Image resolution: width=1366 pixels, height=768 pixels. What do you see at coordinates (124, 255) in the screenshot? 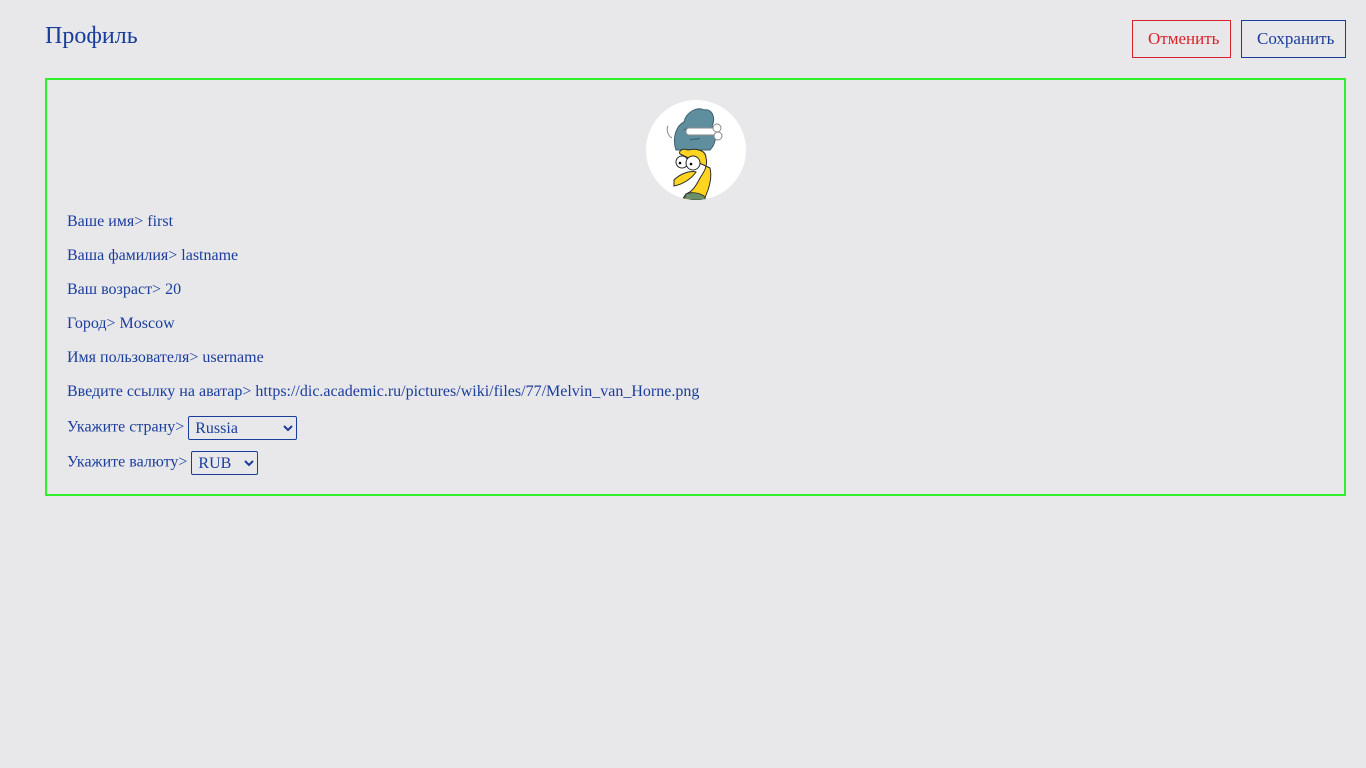
I see `last-name-label: Ваша фамилия>` at bounding box center [124, 255].